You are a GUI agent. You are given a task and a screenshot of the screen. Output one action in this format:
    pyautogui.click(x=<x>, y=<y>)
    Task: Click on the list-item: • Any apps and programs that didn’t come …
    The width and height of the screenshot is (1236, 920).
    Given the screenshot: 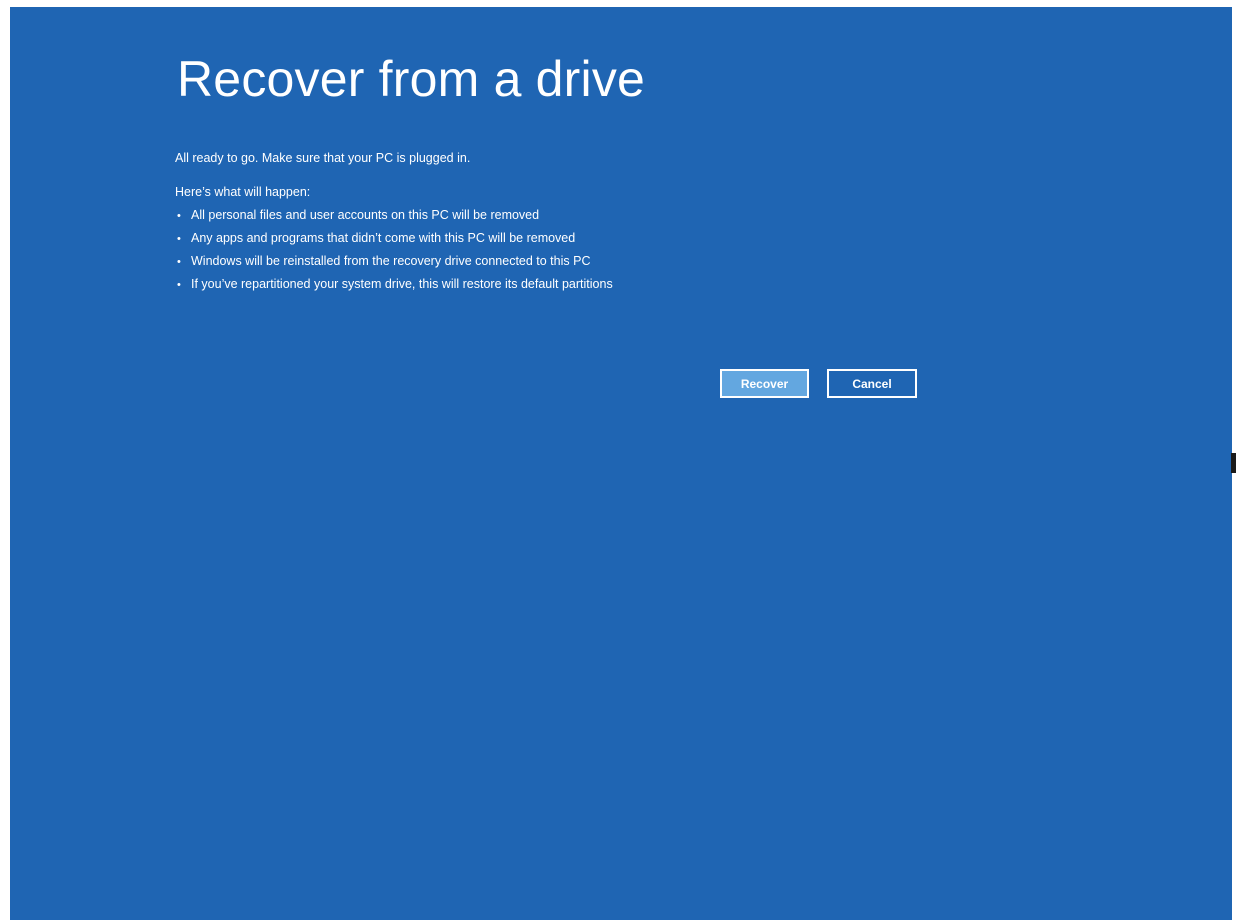 What is the action you would take?
    pyautogui.click(x=394, y=241)
    